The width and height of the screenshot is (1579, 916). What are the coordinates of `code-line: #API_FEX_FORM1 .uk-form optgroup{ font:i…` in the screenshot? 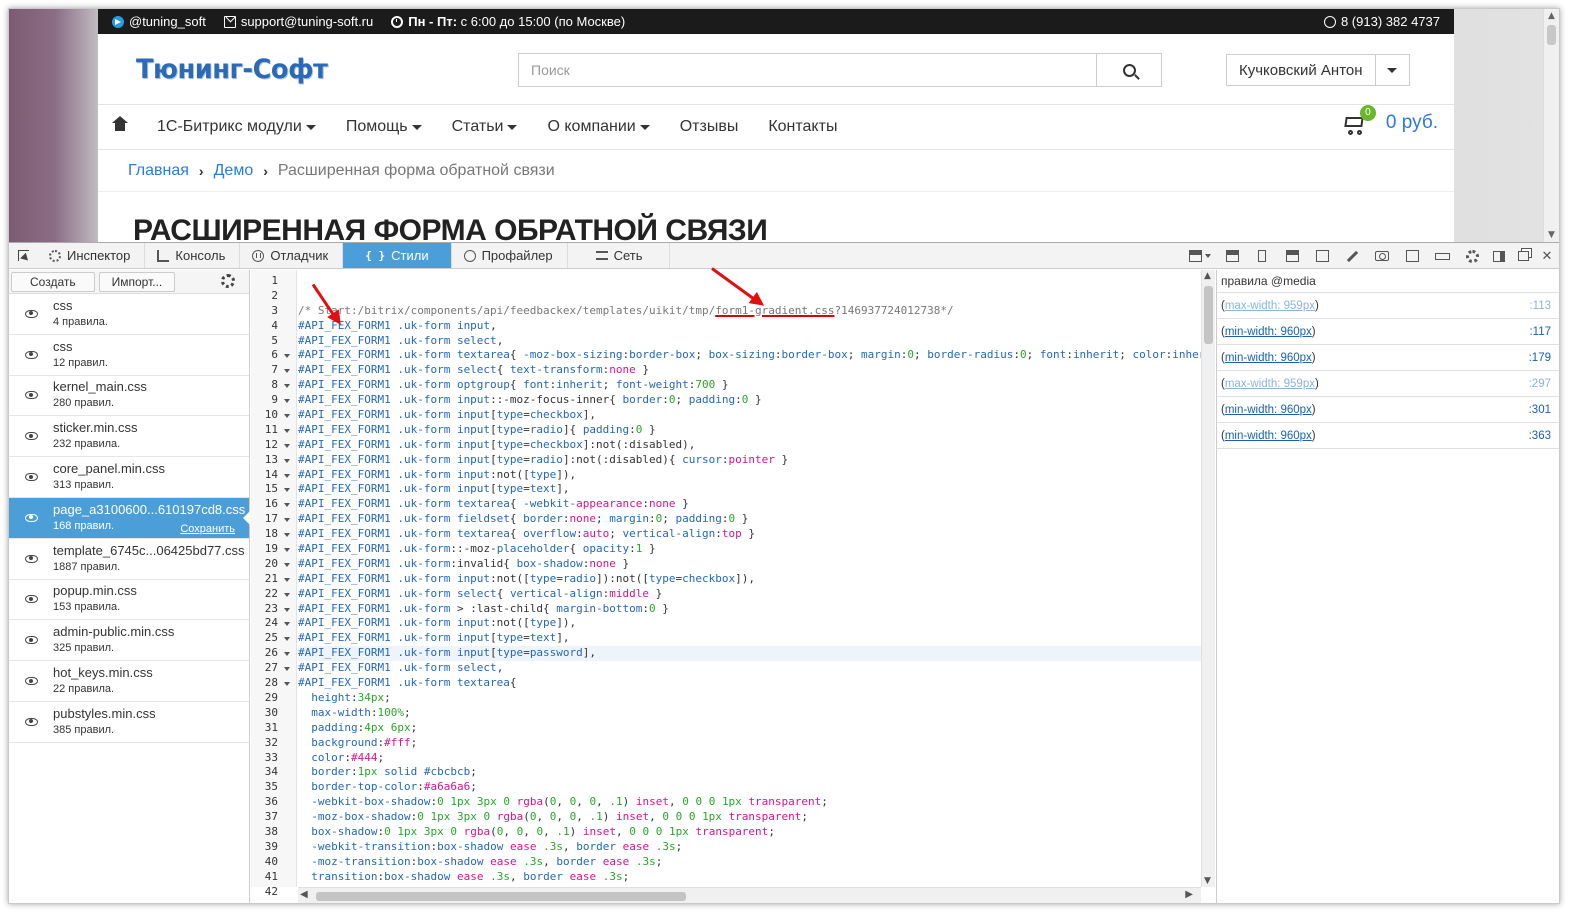 It's located at (749, 385).